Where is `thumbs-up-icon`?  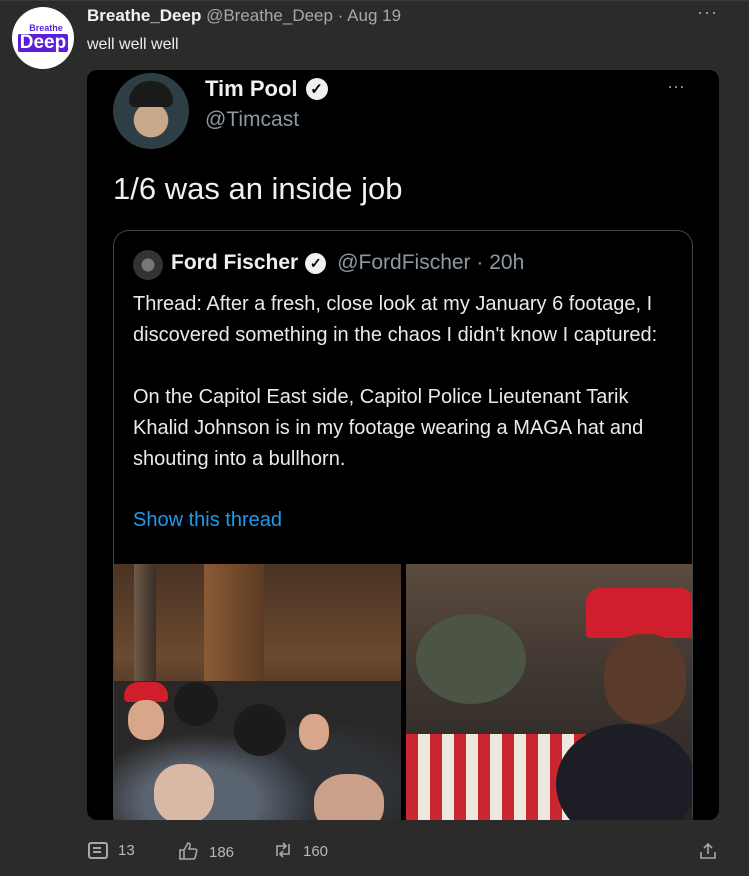 thumbs-up-icon is located at coordinates (189, 852).